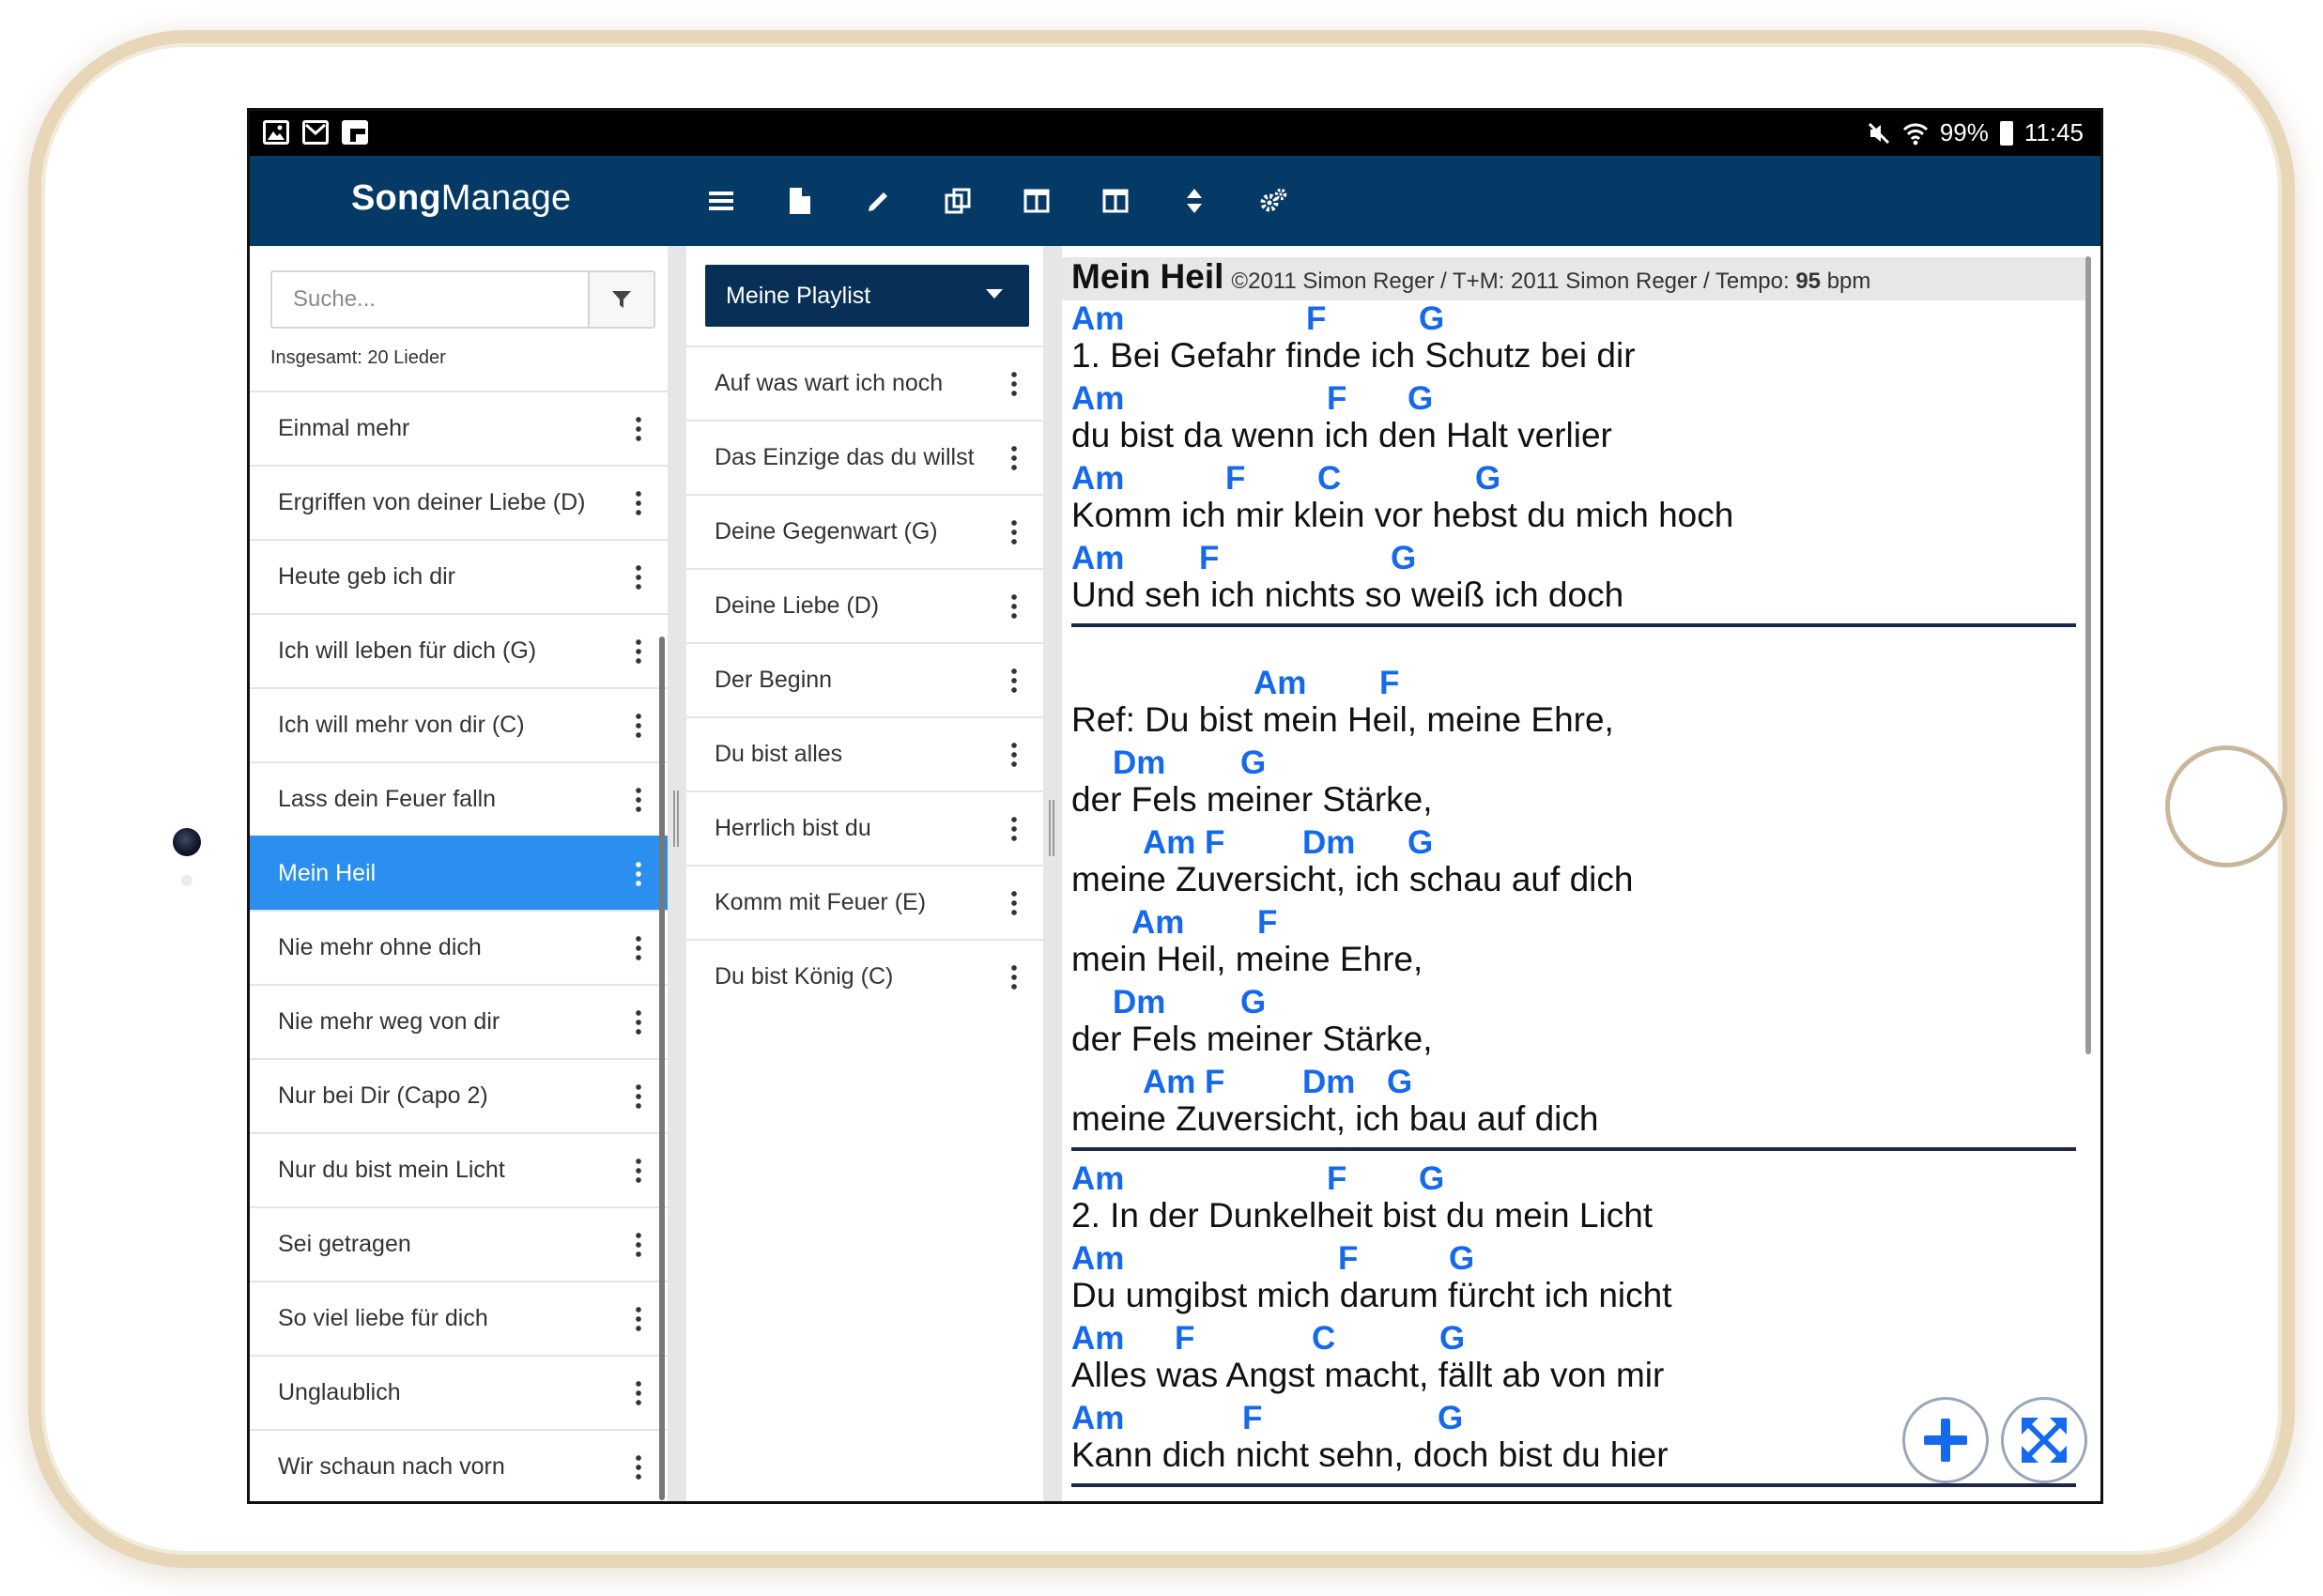 The width and height of the screenshot is (2323, 1596). Describe the element at coordinates (957, 201) in the screenshot. I see `copy-icon` at that location.